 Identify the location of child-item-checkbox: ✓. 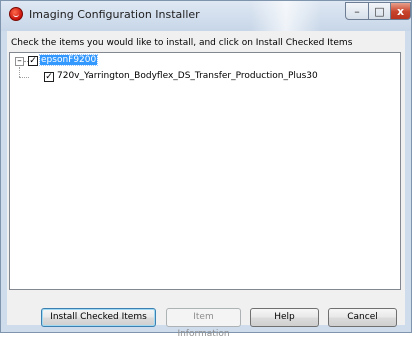
(49, 77).